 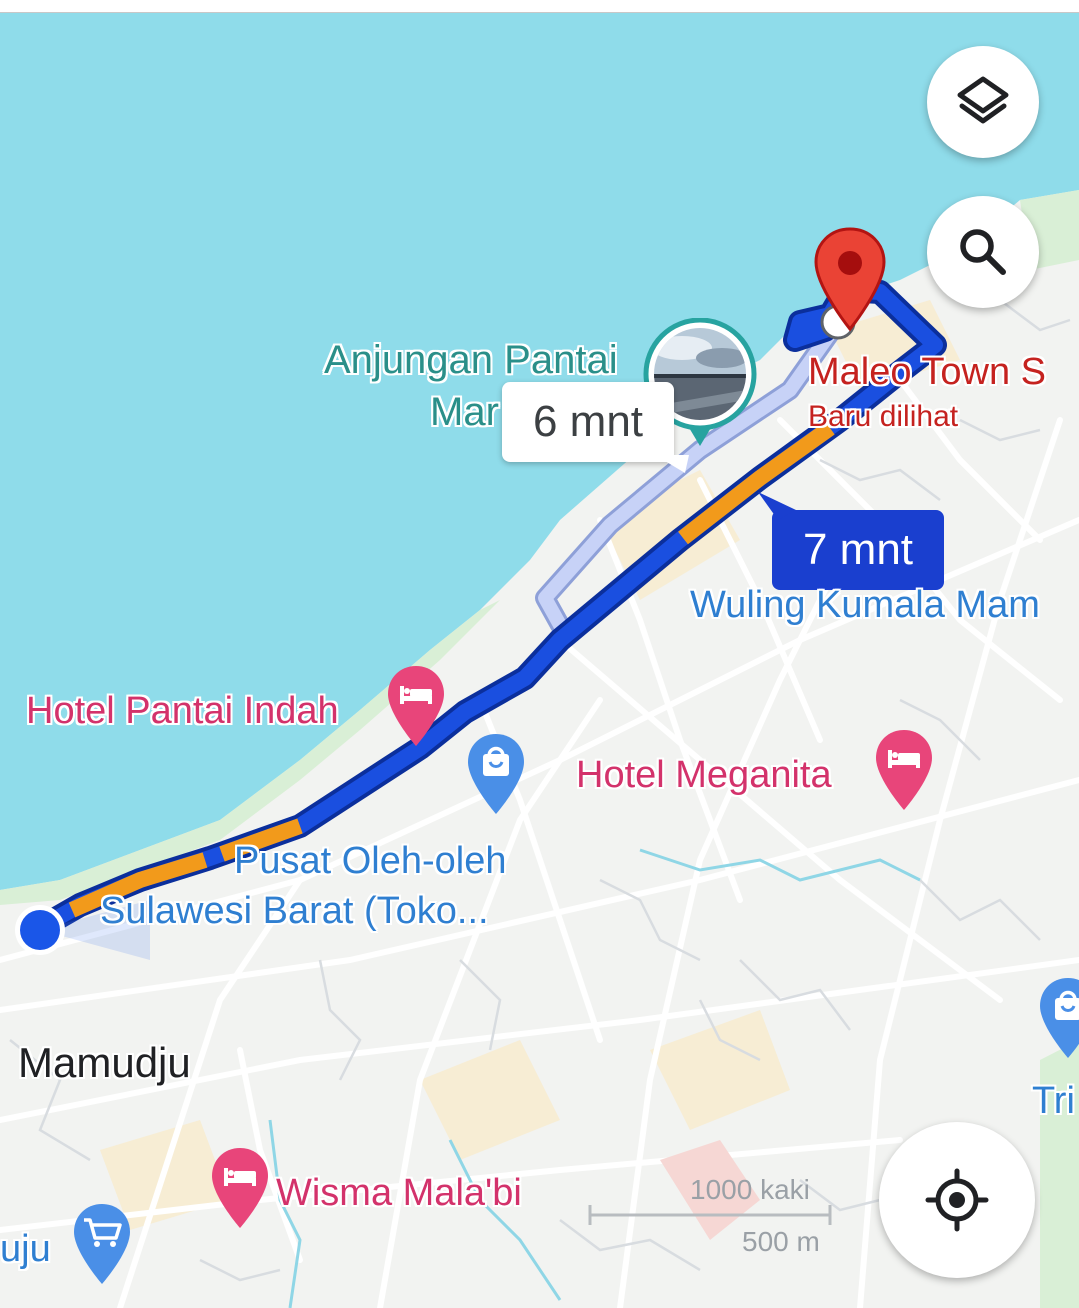 What do you see at coordinates (471, 360) in the screenshot?
I see `place-label-anjungan: Anjungan Pantai` at bounding box center [471, 360].